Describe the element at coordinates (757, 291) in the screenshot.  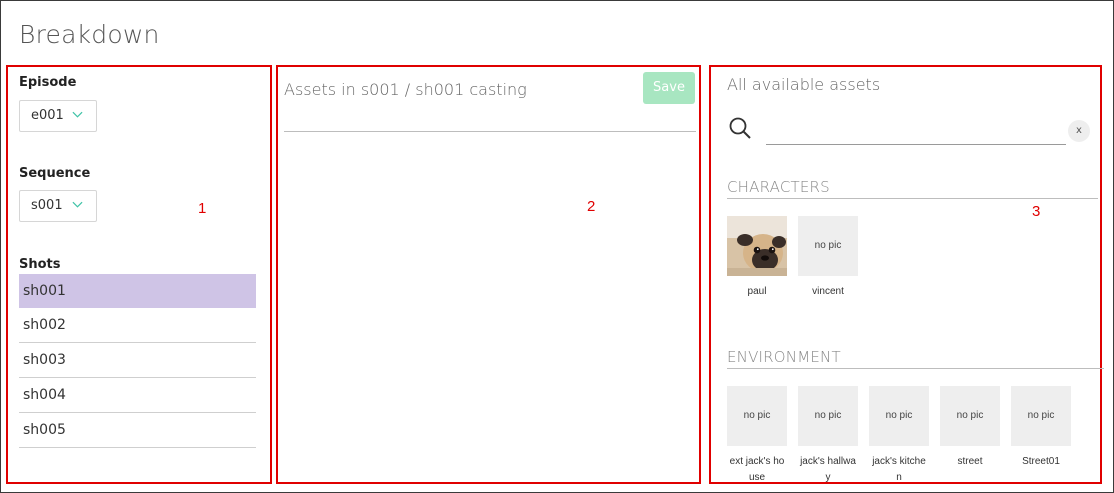
I see `asset-name: paul` at that location.